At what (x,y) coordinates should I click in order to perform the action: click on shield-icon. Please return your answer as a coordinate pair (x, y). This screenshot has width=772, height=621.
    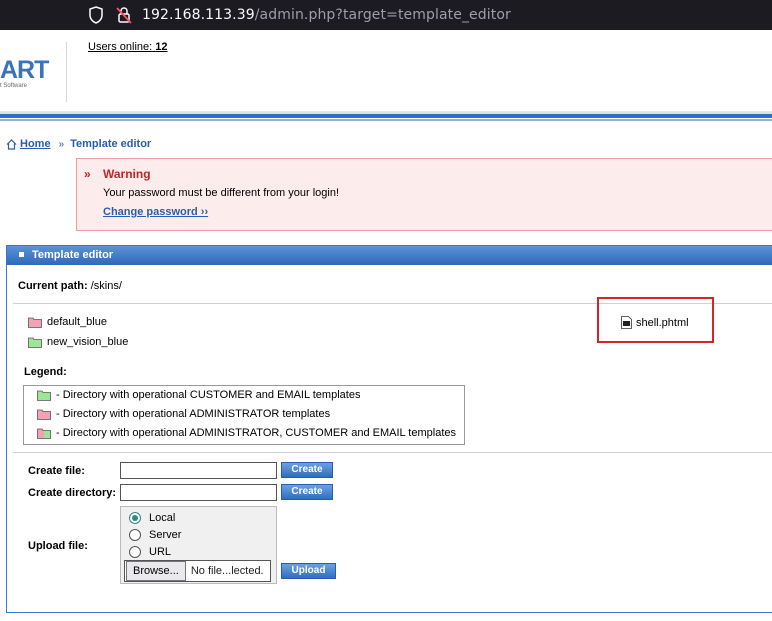
    Looking at the image, I should click on (96, 15).